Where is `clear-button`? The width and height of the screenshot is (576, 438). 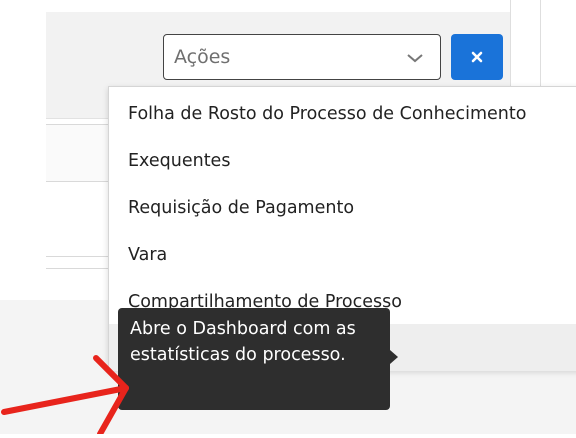
clear-button is located at coordinates (477, 57).